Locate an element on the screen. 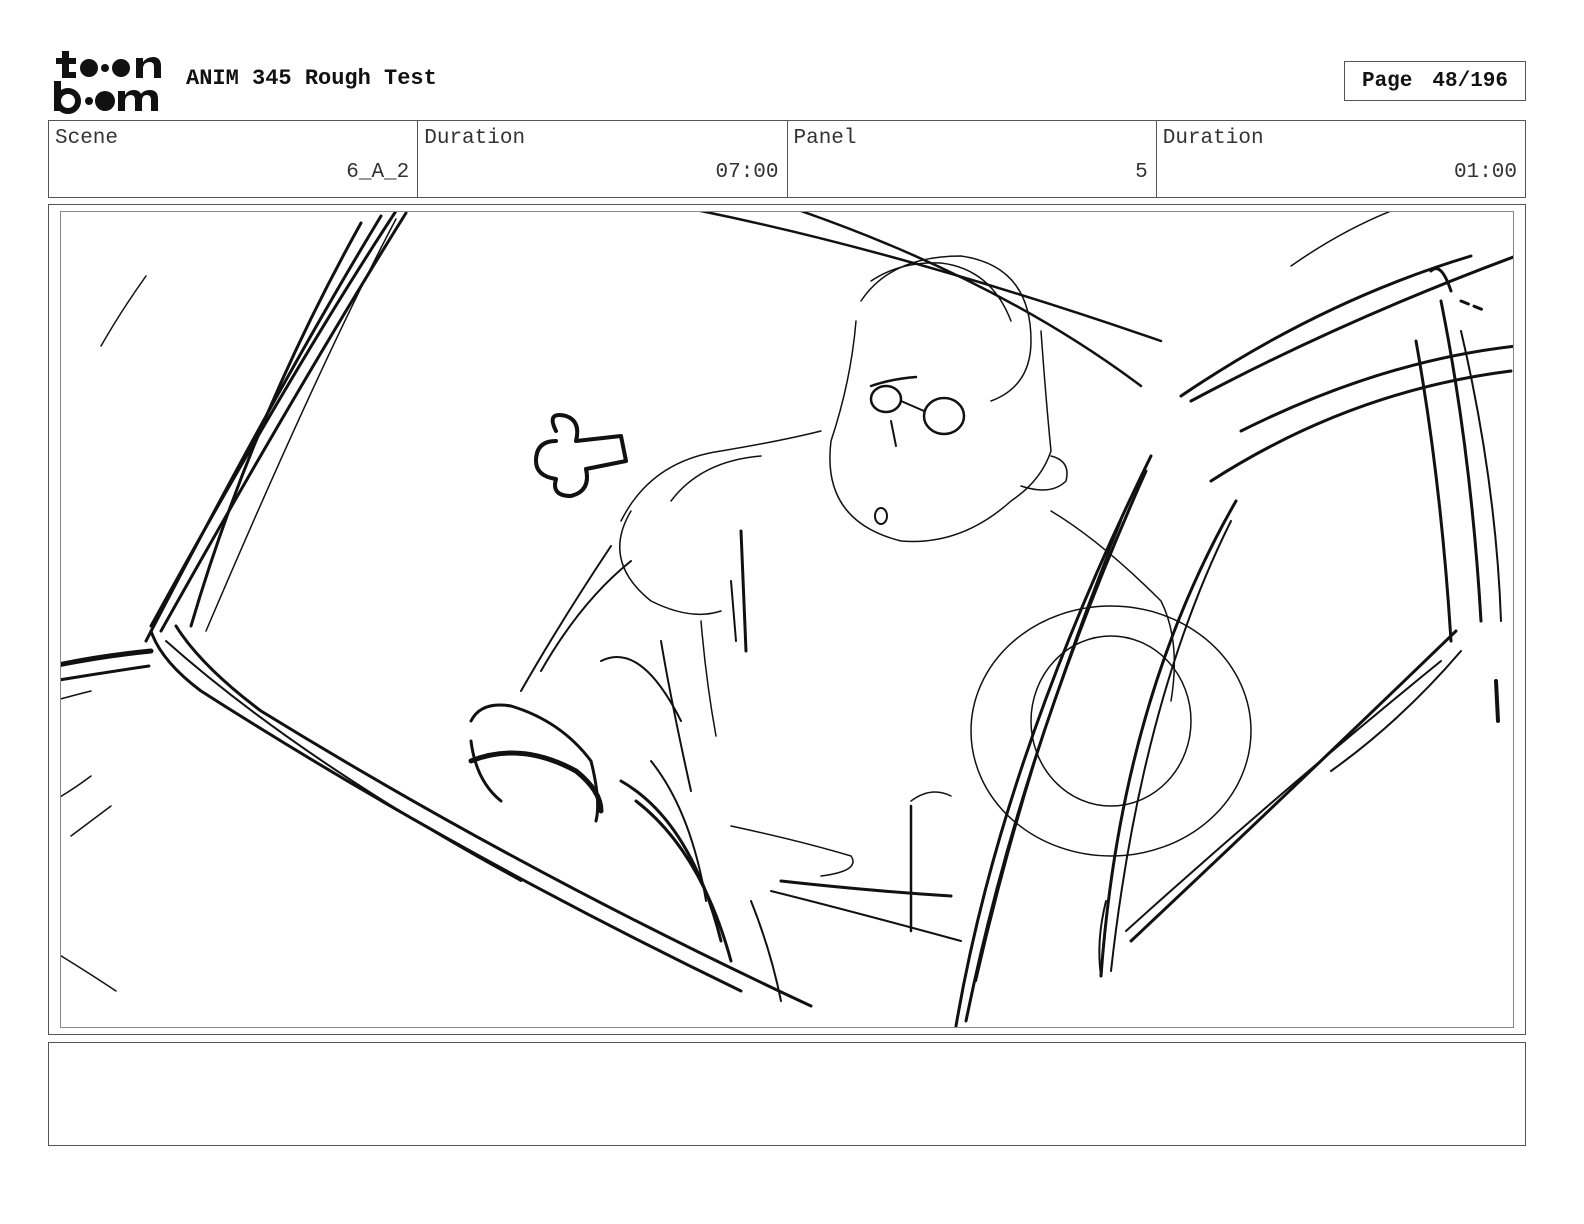 Image resolution: width=1584 pixels, height=1224 pixels. panel-label: Panel is located at coordinates (825, 138).